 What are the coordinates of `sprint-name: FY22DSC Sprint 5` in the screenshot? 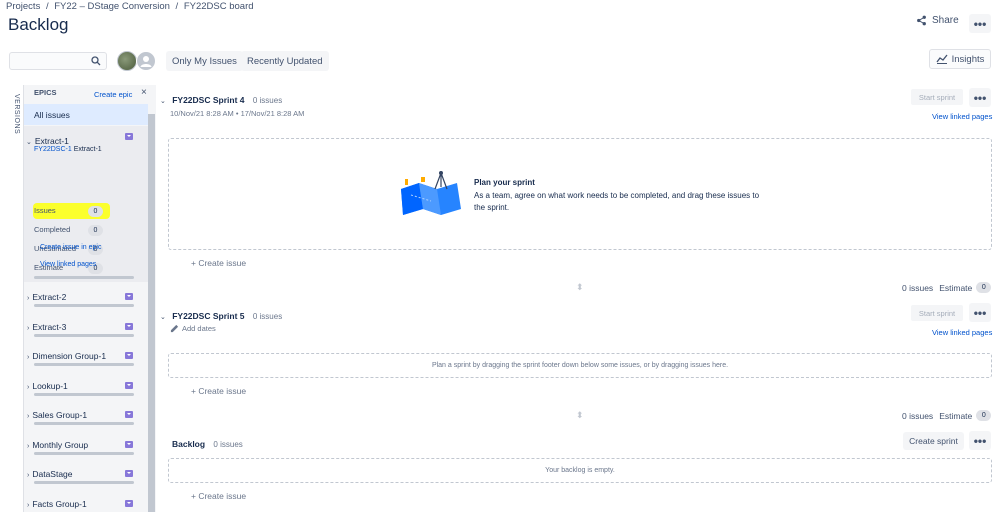 It's located at (208, 316).